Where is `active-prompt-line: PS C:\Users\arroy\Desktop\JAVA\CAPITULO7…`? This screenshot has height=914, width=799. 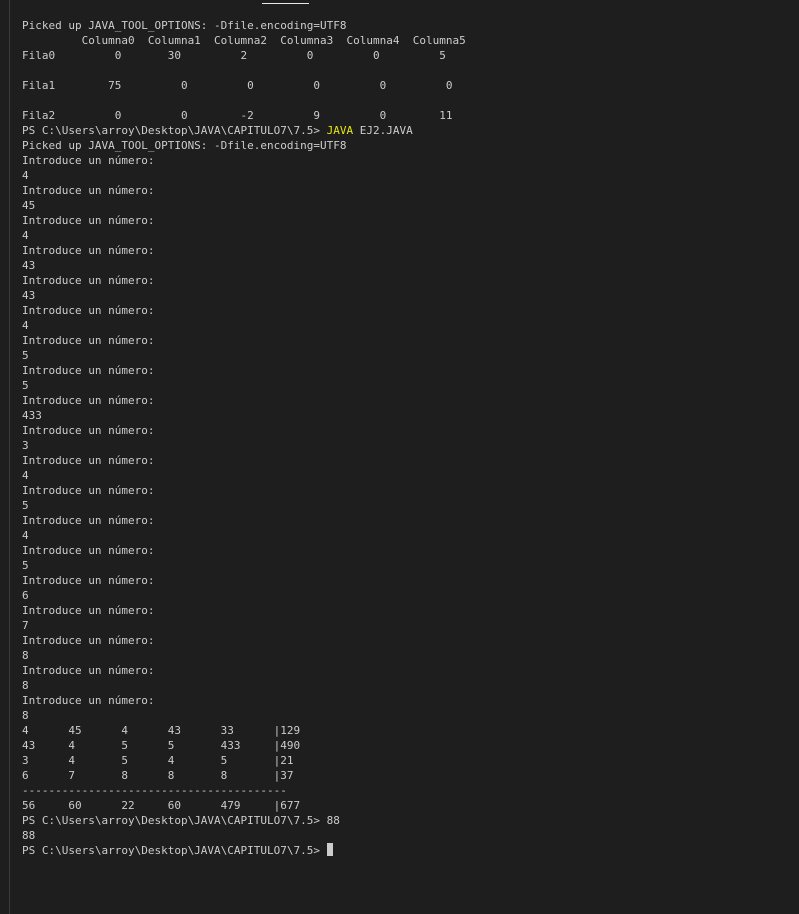
active-prompt-line: PS C:\Users\arroy\Desktop\JAVA\CAPITULO7… is located at coordinates (406, 850).